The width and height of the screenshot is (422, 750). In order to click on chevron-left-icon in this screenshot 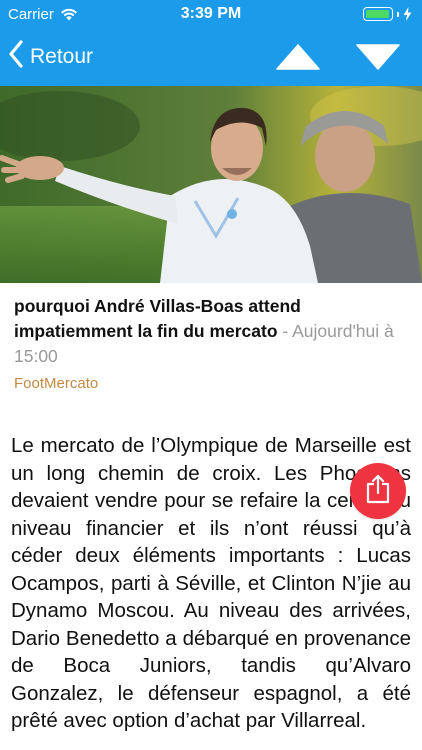, I will do `click(16, 57)`.